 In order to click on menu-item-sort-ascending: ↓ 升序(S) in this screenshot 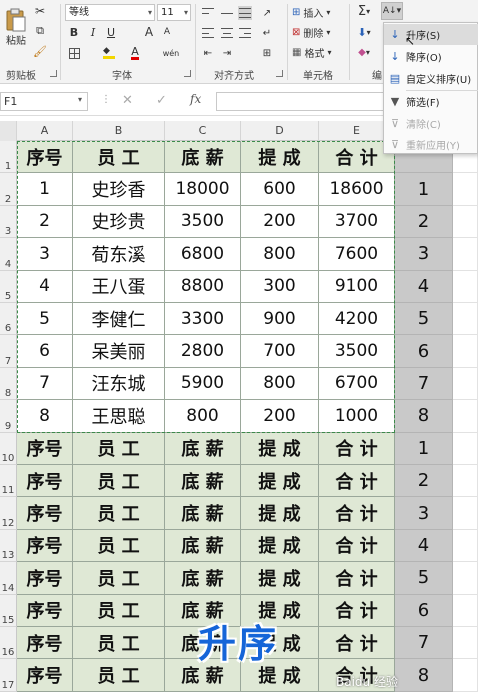, I will do `click(431, 34)`.